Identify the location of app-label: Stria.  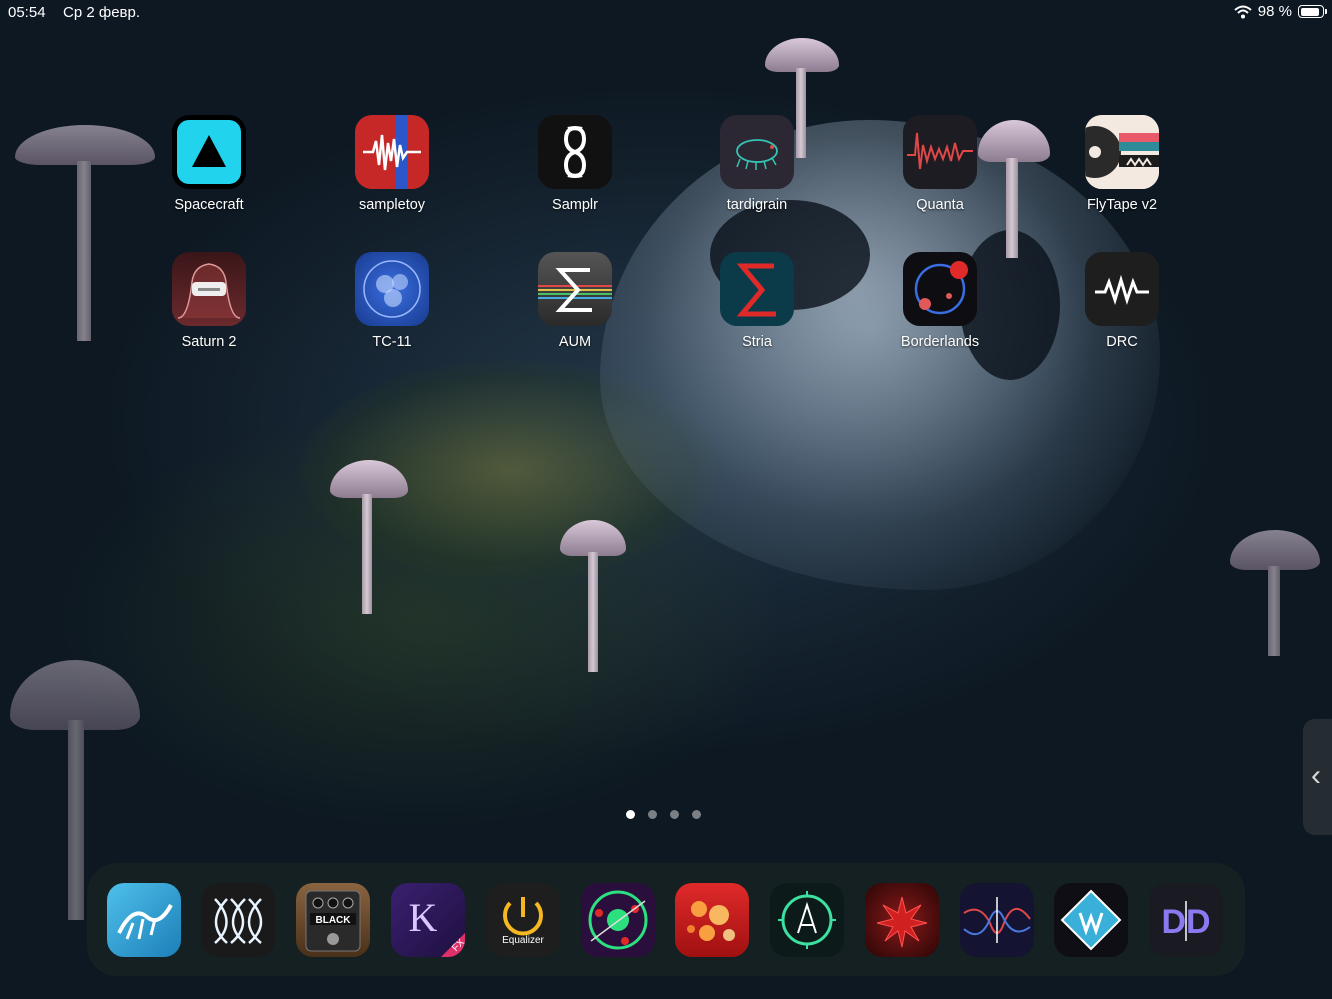
(757, 342).